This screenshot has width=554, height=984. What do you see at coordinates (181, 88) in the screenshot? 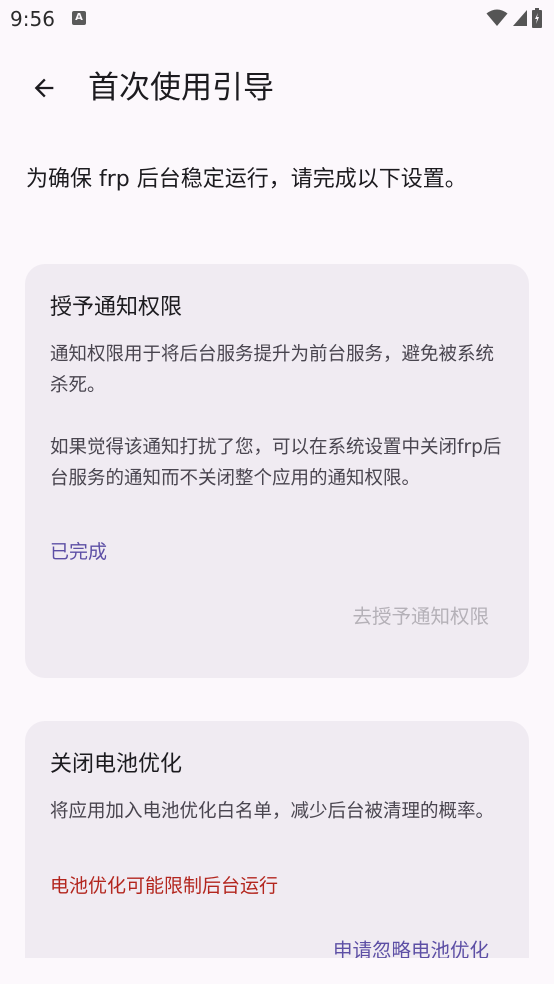
I see `page-title: 首次使用引导` at bounding box center [181, 88].